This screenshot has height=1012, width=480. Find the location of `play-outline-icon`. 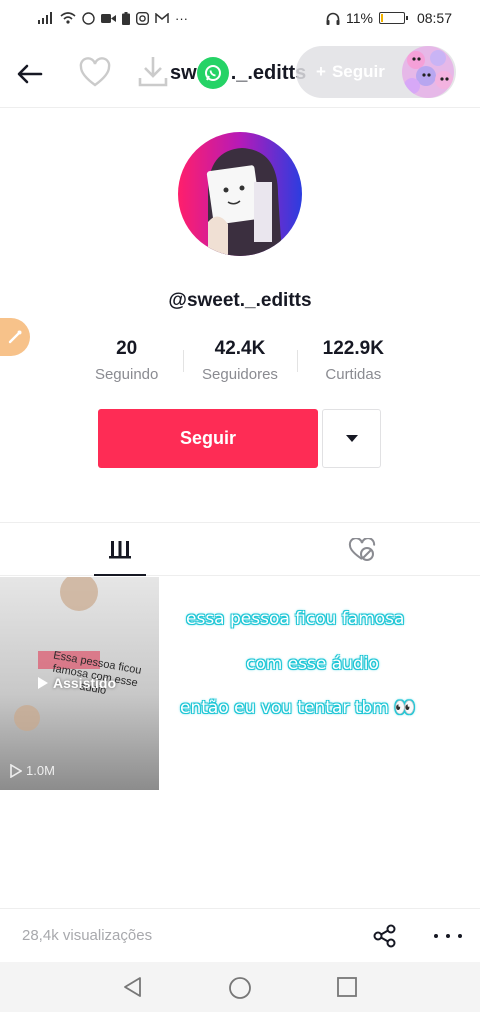

play-outline-icon is located at coordinates (16, 770).